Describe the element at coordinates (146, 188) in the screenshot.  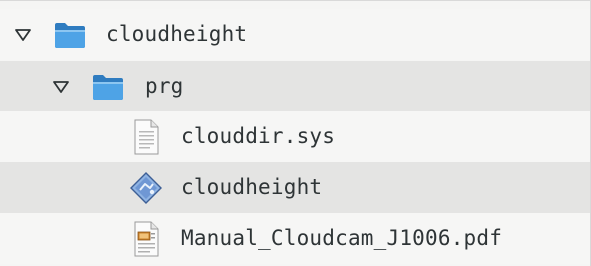
I see `executable-file-icon` at that location.